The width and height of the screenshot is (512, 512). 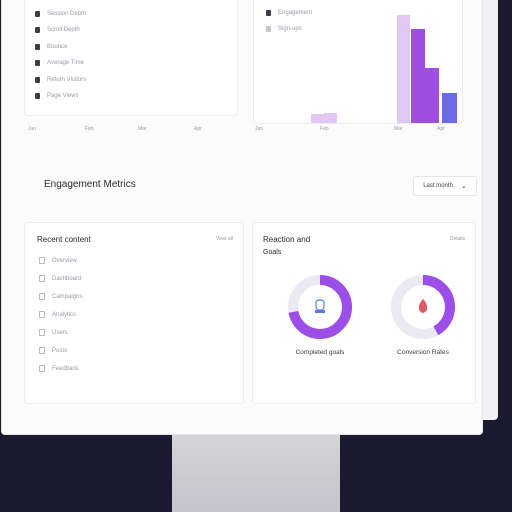 What do you see at coordinates (90, 184) in the screenshot?
I see `section-title: Engagement Metrics` at bounding box center [90, 184].